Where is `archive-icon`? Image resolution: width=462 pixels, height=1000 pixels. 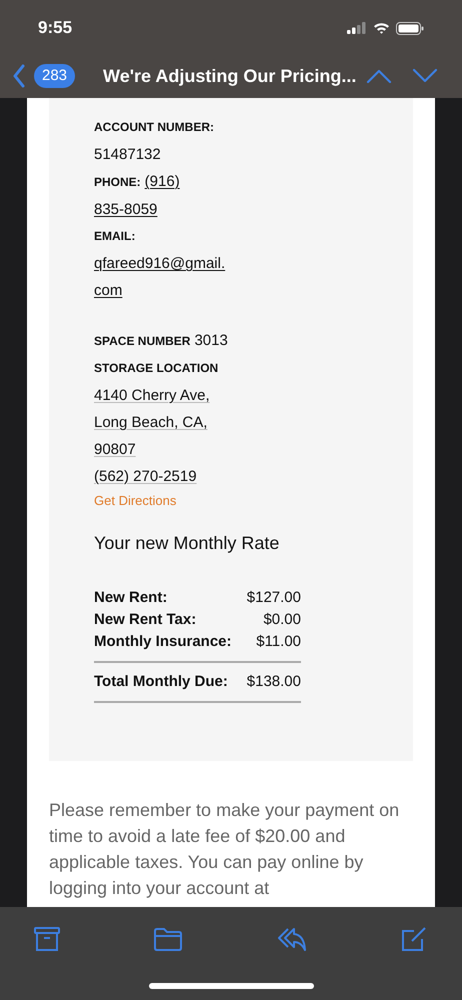 archive-icon is located at coordinates (47, 939).